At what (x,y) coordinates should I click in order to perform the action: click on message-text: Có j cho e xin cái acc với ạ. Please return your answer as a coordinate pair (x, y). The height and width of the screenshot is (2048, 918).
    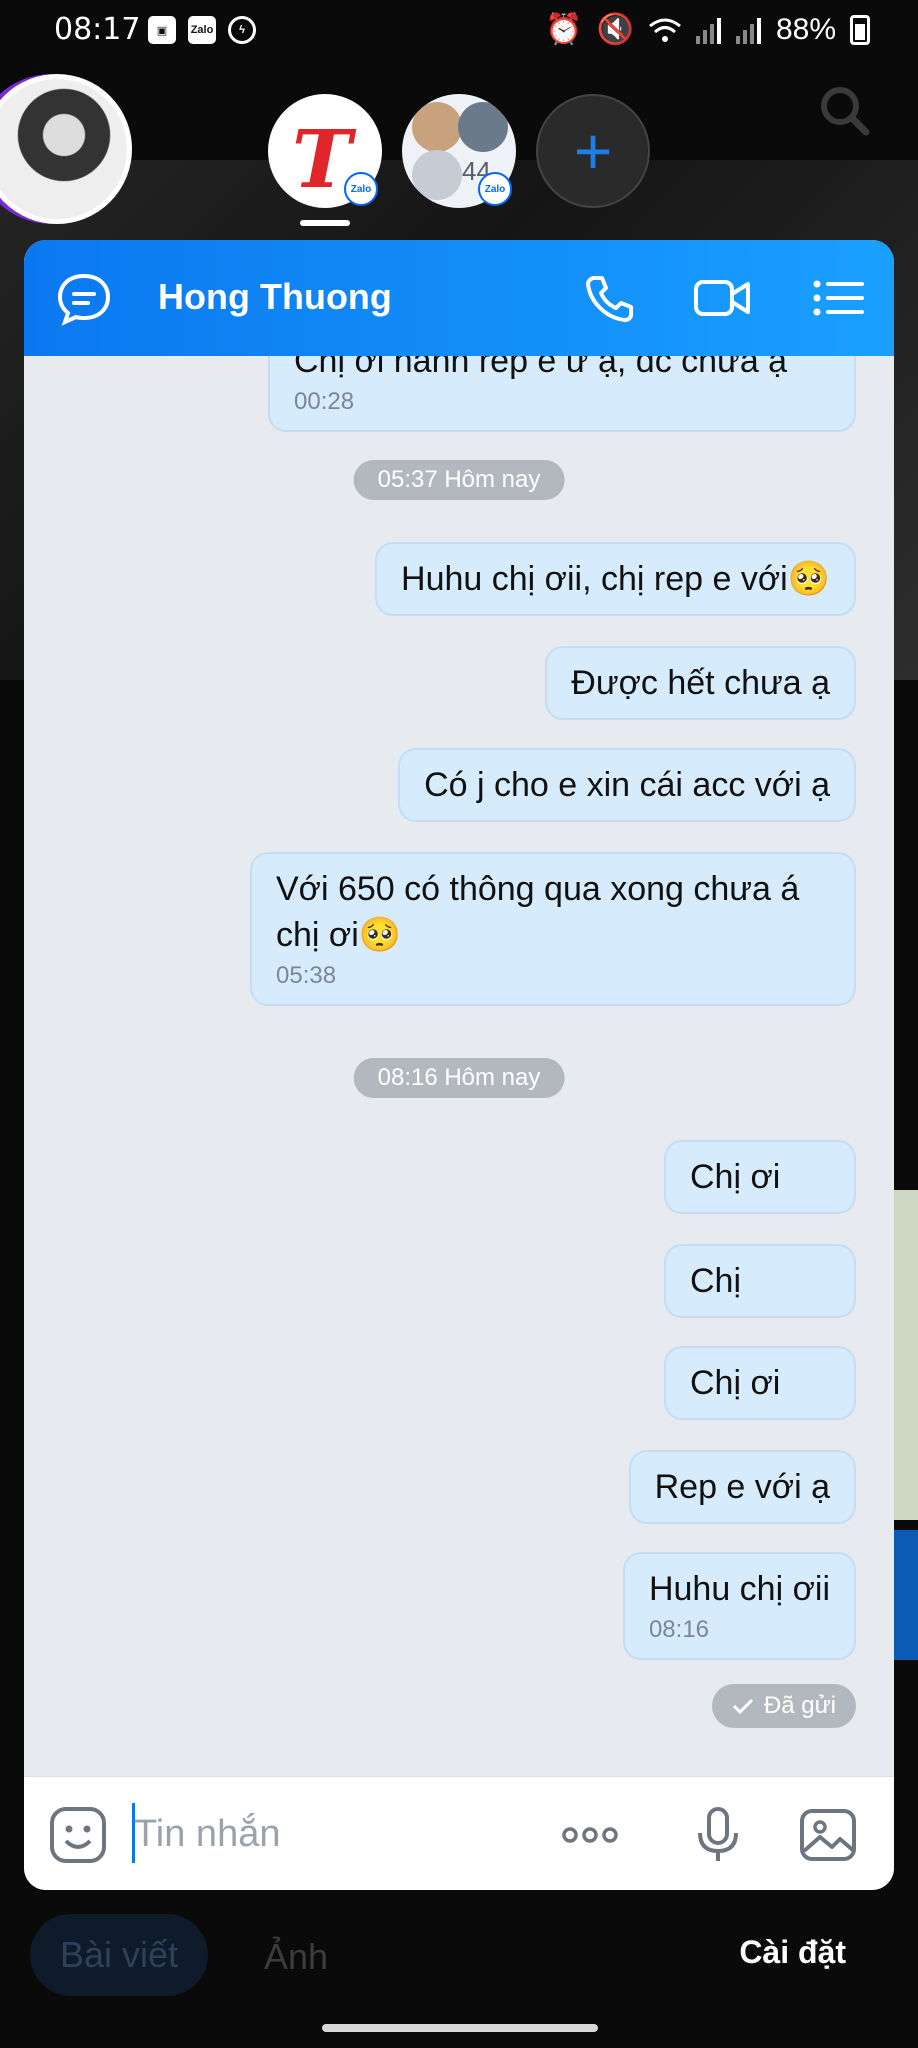
    Looking at the image, I should click on (627, 785).